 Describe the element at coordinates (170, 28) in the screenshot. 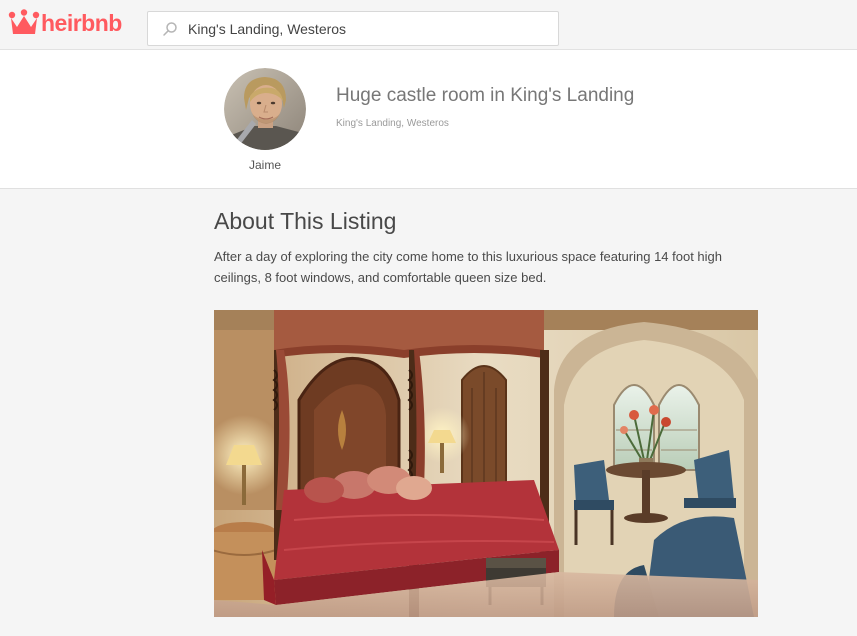

I see `search-icon` at that location.